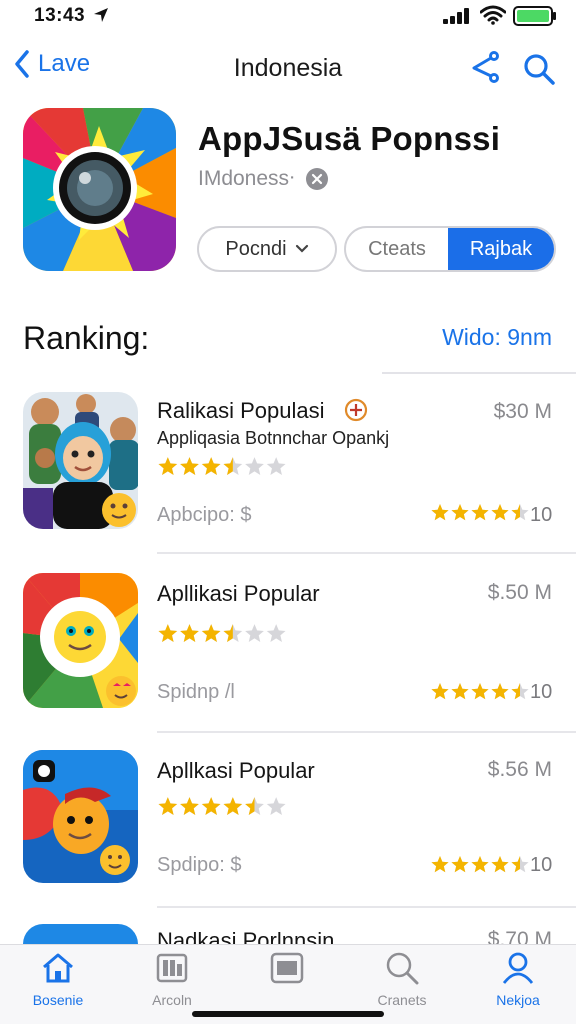 This screenshot has width=576, height=1024. Describe the element at coordinates (349, 138) in the screenshot. I see `featured-app-title: AppJSusä Popnssi` at that location.